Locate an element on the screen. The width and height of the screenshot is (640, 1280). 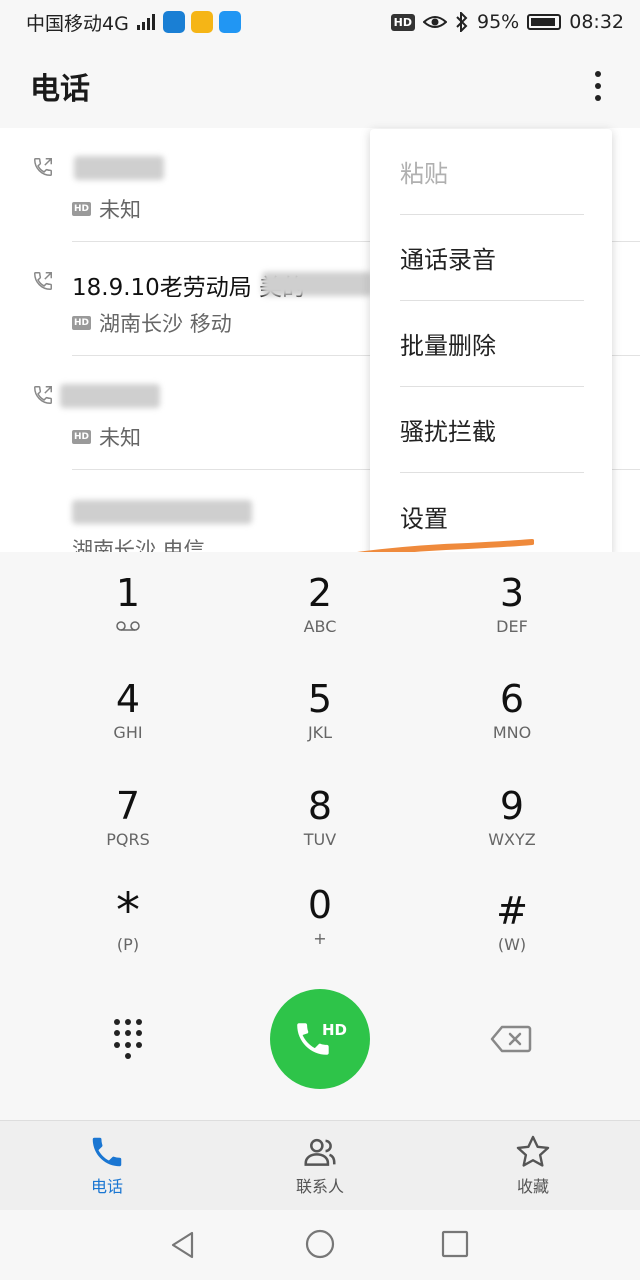
weather-app-icon is located at coordinates (229, 22).